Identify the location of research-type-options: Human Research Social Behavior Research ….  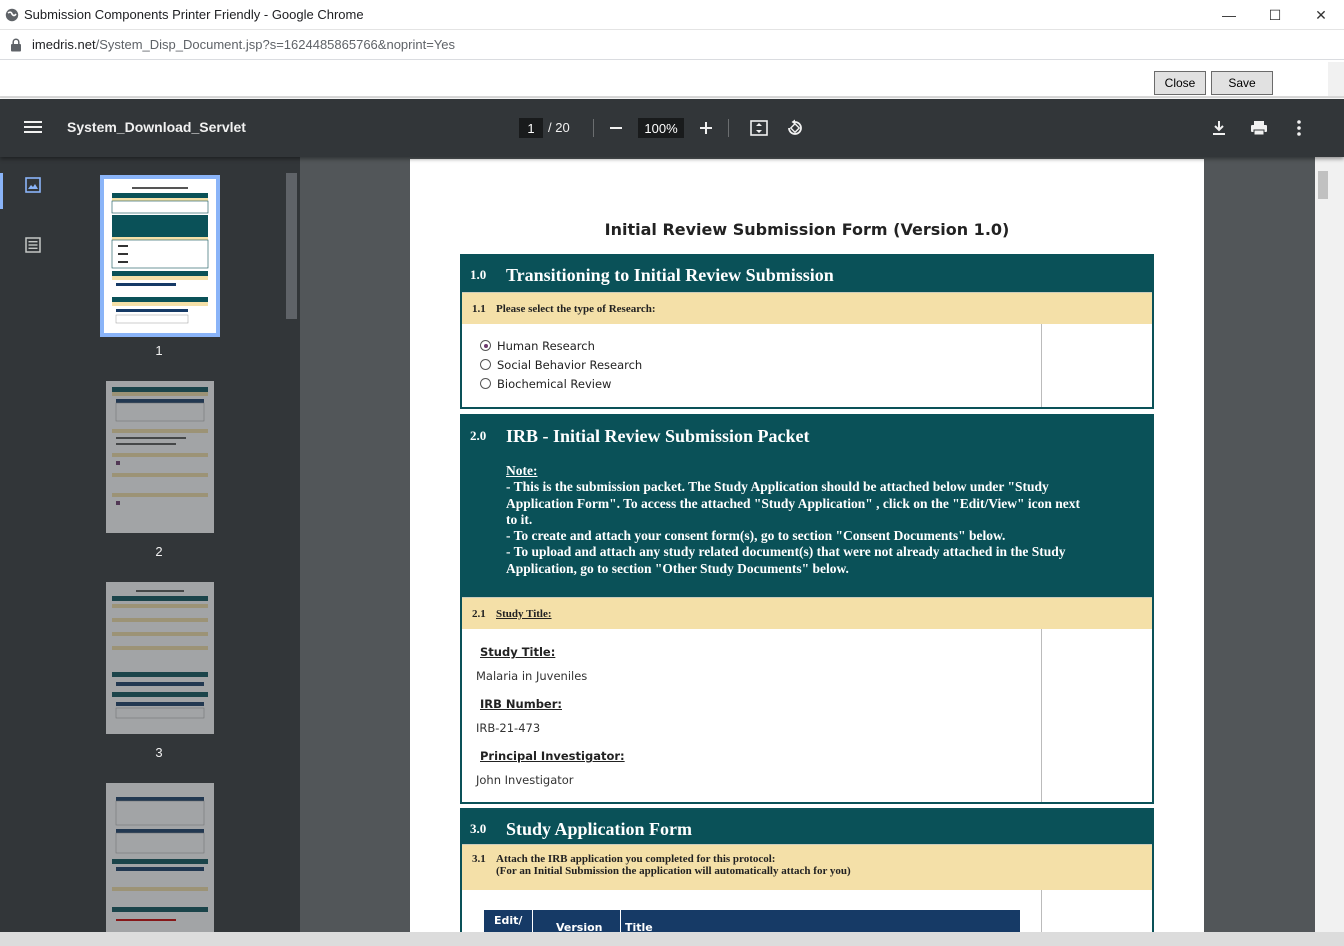
(807, 365).